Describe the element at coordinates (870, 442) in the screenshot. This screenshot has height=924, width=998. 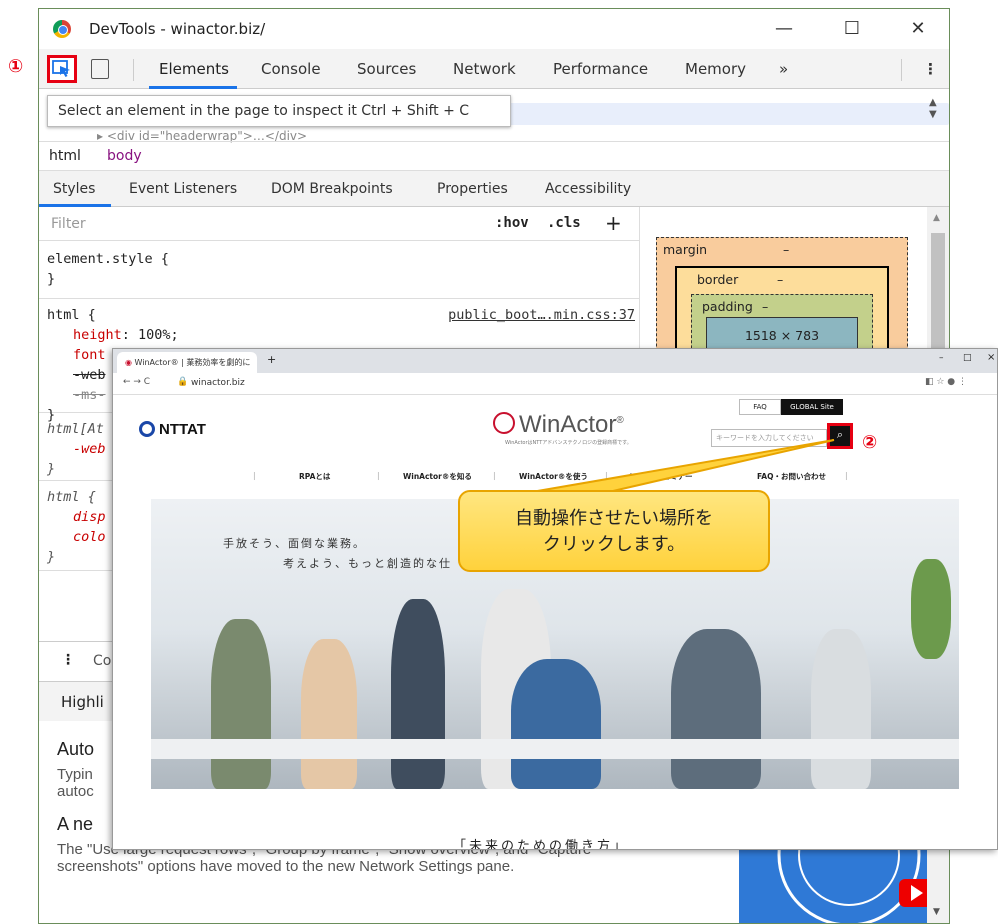
I see `step-2-badge: ②` at that location.